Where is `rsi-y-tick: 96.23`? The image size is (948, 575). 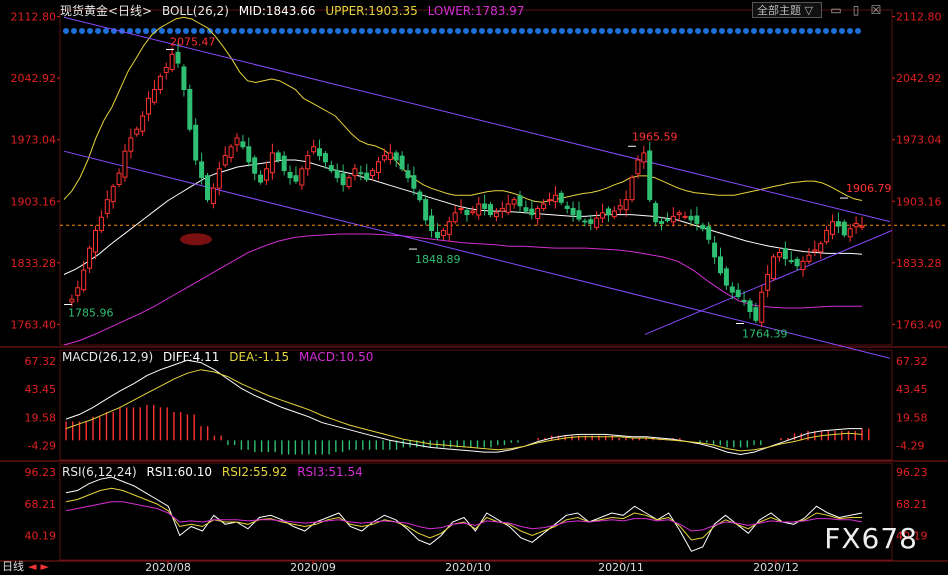 rsi-y-tick: 96.23 is located at coordinates (41, 472).